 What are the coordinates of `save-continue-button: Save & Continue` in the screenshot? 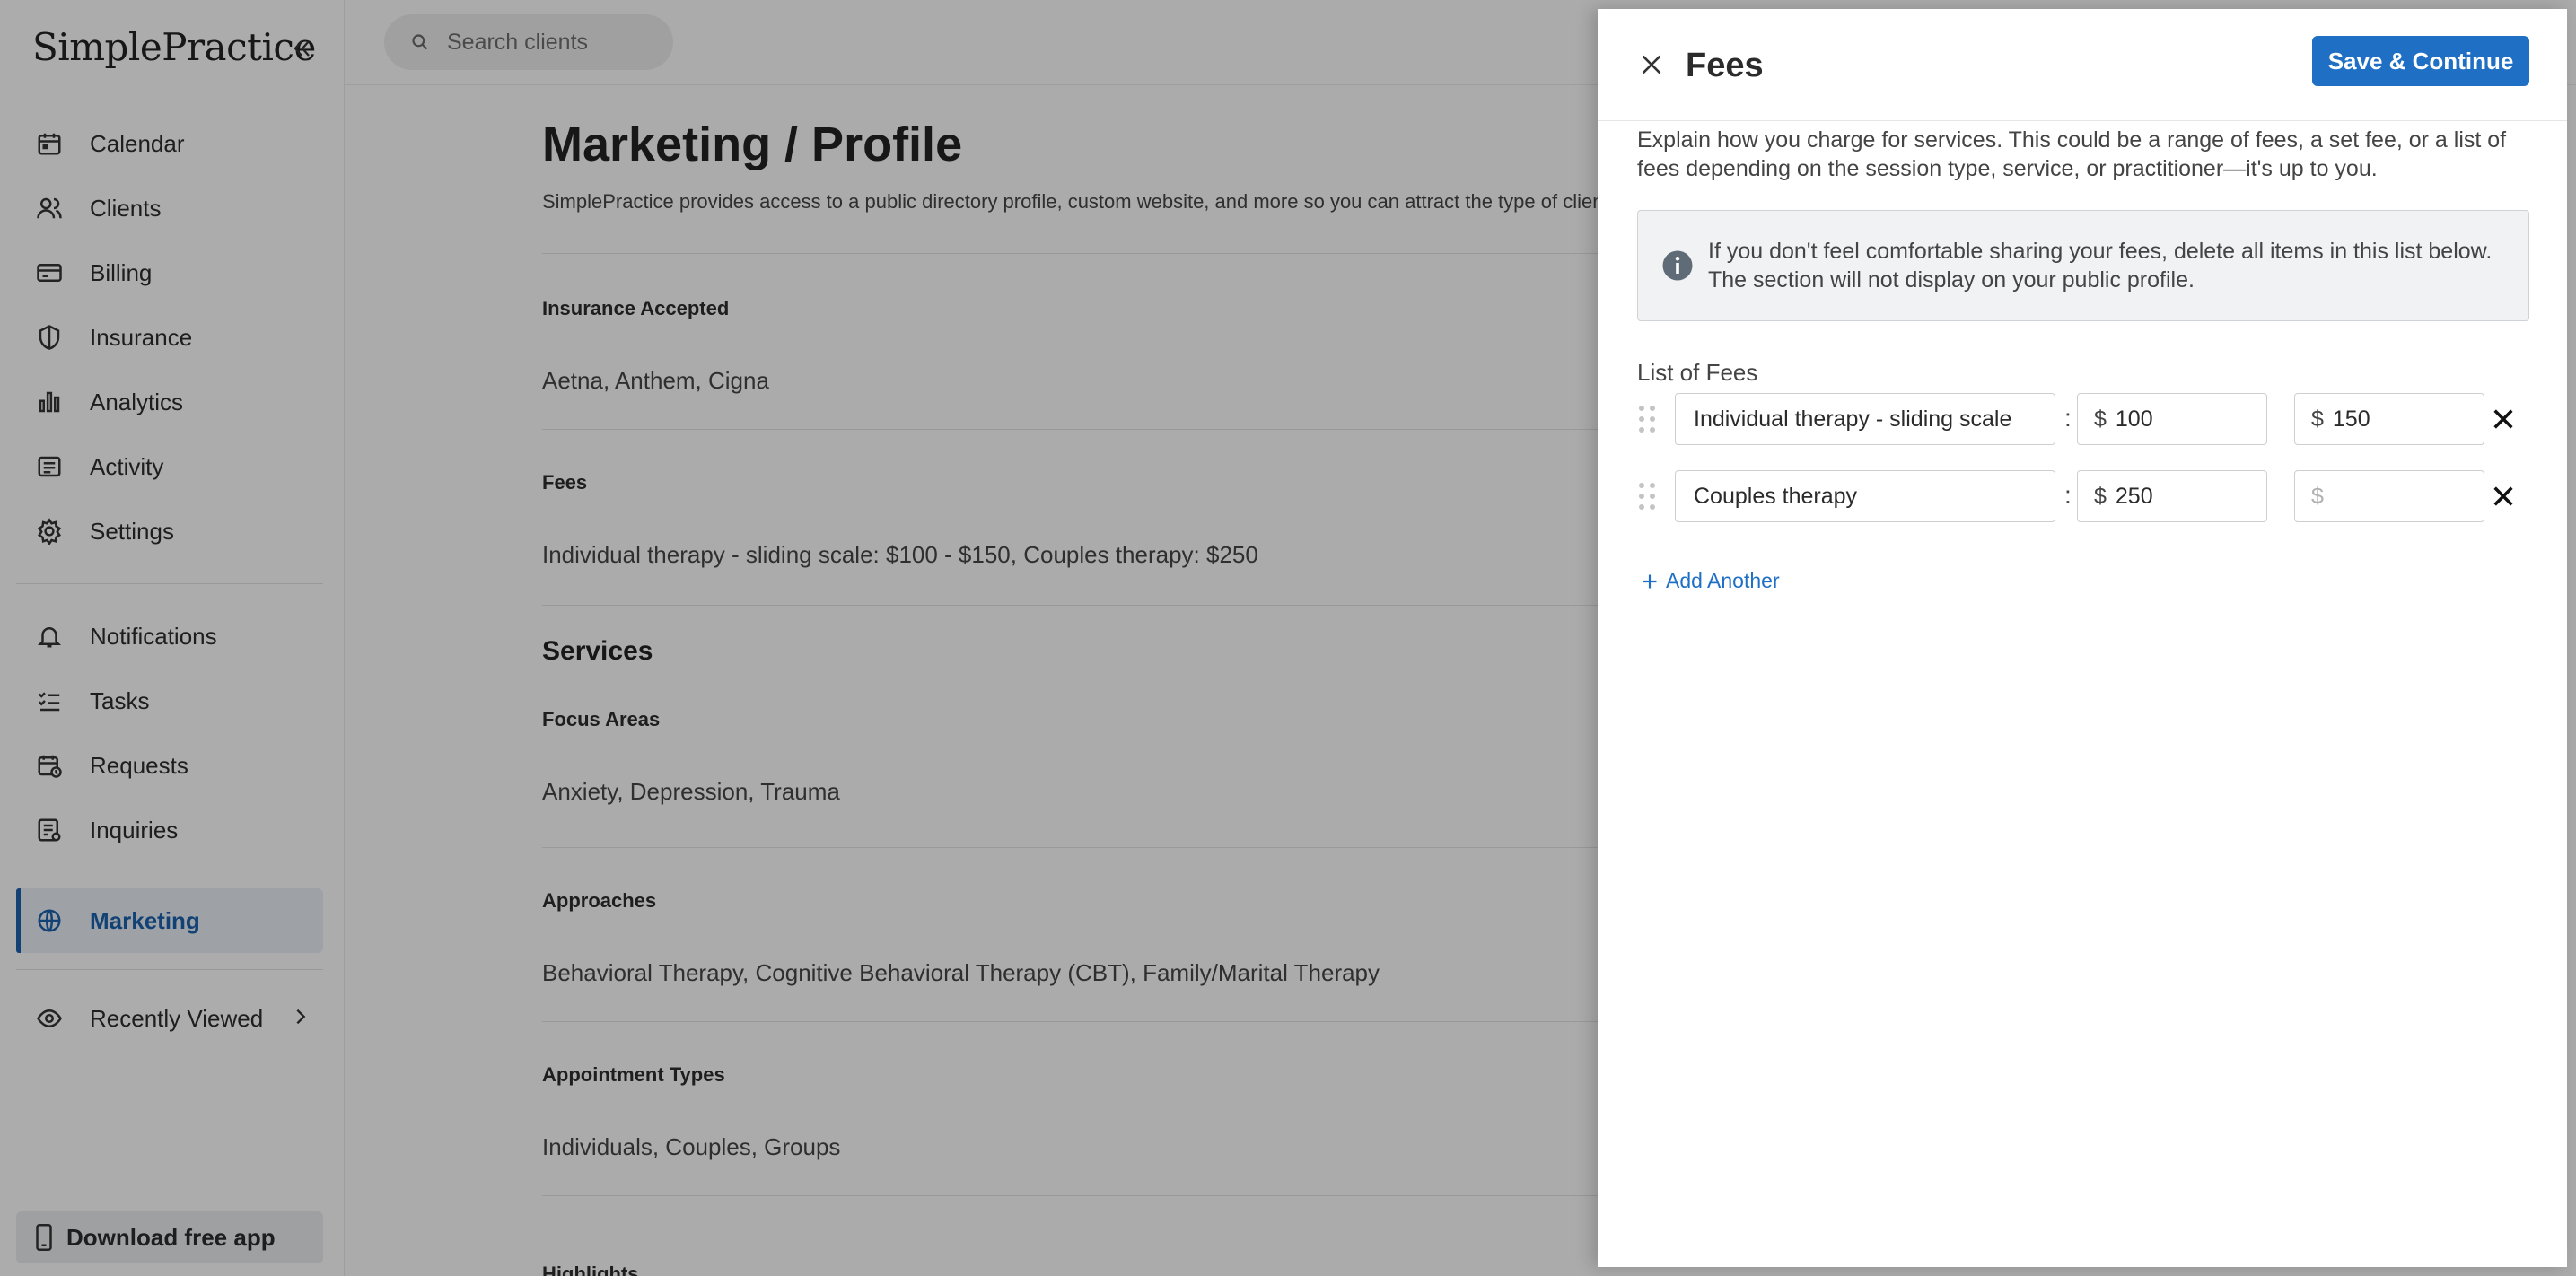 It's located at (2420, 61).